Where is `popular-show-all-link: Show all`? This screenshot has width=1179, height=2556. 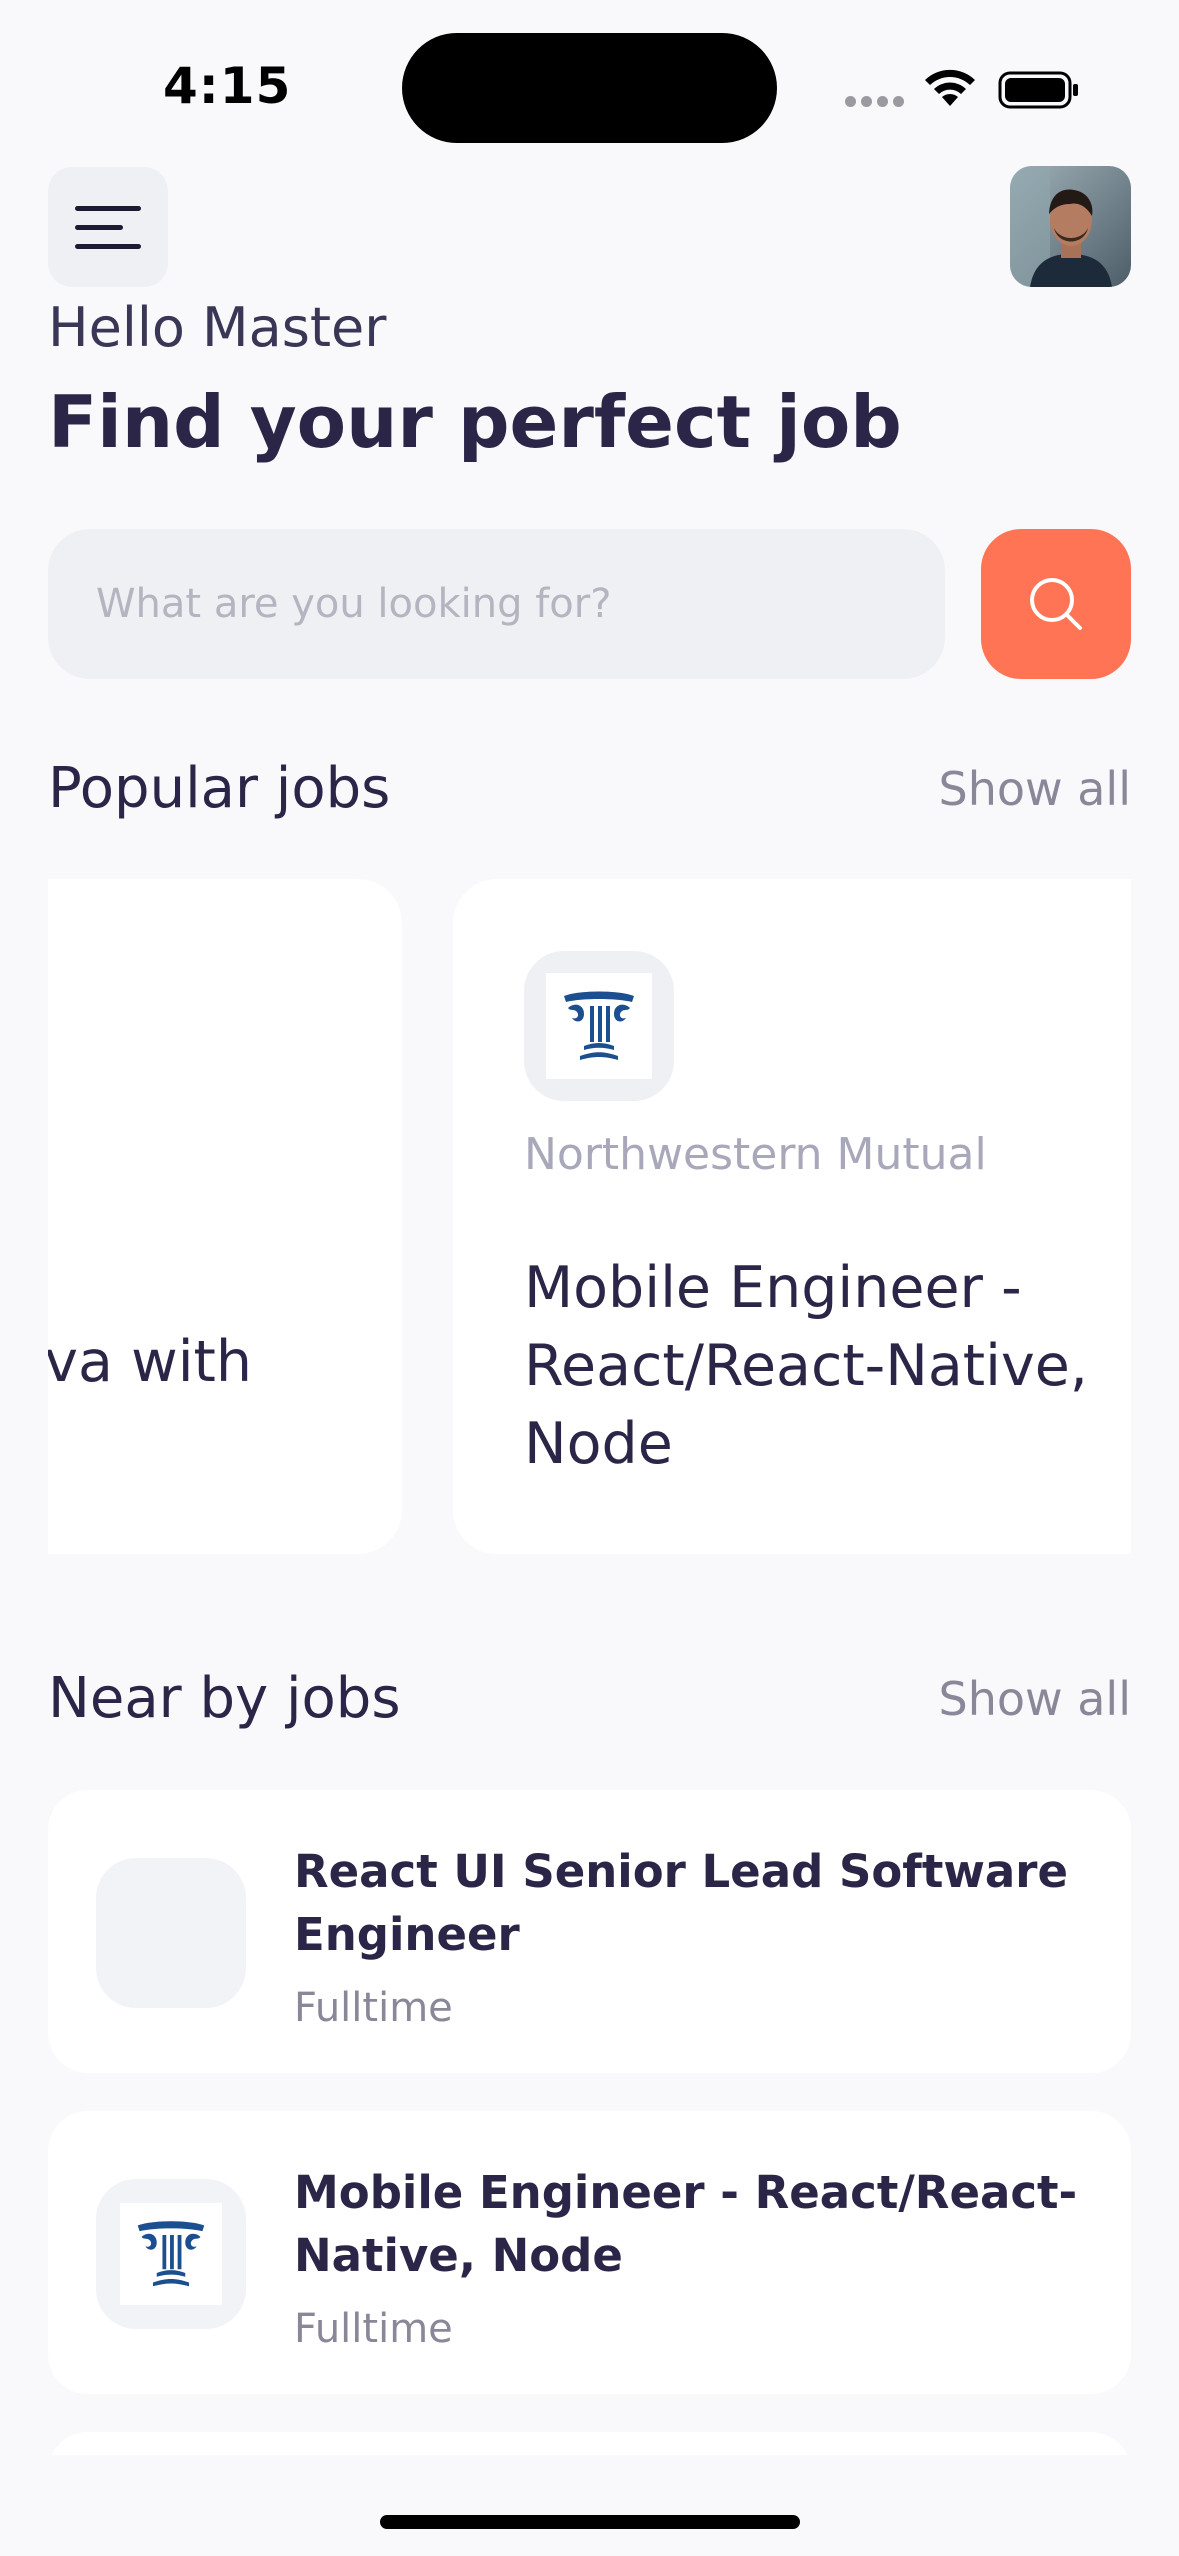 popular-show-all-link: Show all is located at coordinates (1035, 789).